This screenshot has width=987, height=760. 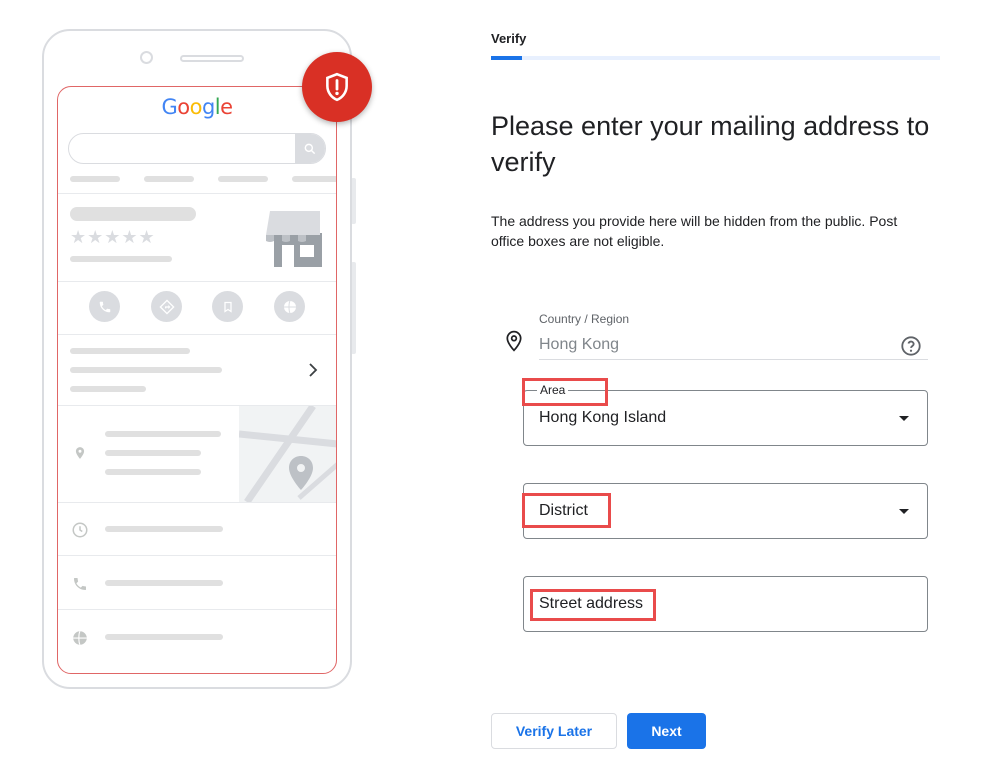 What do you see at coordinates (197, 107) in the screenshot?
I see `google-logo: Google` at bounding box center [197, 107].